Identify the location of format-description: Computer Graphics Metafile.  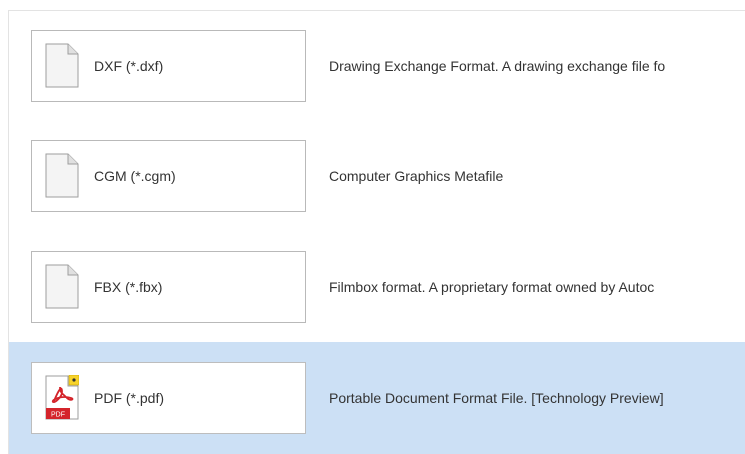
(416, 176).